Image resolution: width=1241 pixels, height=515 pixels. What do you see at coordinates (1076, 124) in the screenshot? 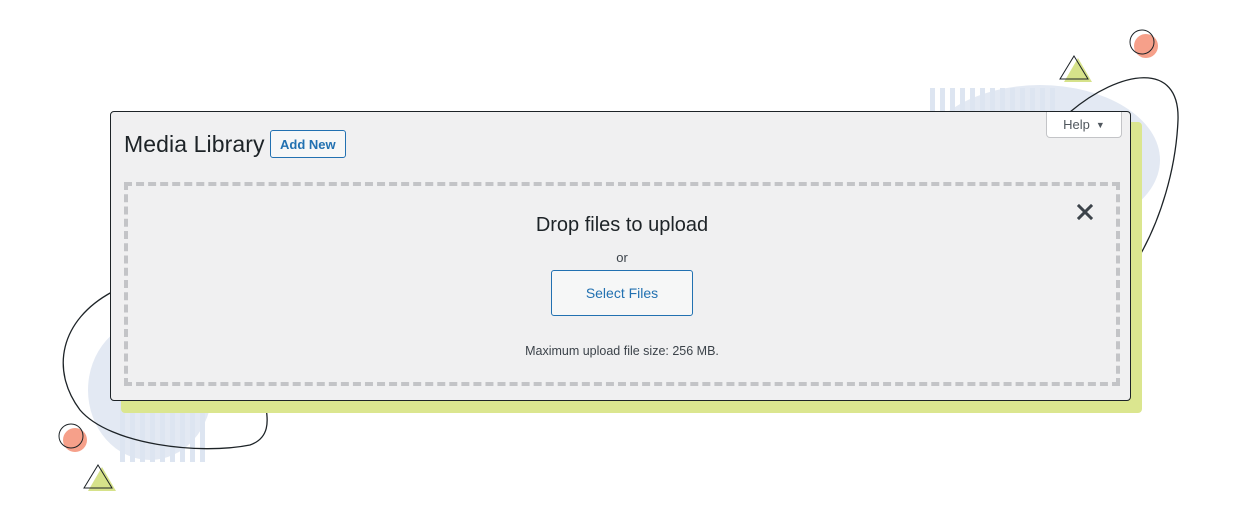
I see `help-label: Help` at bounding box center [1076, 124].